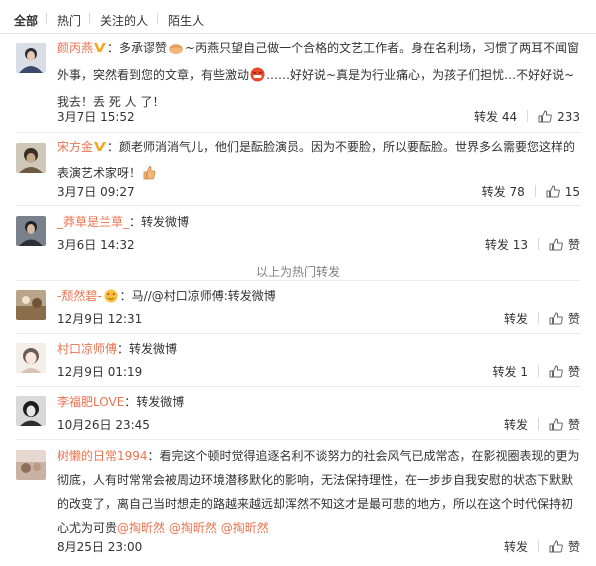 The image size is (596, 566). Describe the element at coordinates (69, 20) in the screenshot. I see `tab-hot: 热门` at that location.